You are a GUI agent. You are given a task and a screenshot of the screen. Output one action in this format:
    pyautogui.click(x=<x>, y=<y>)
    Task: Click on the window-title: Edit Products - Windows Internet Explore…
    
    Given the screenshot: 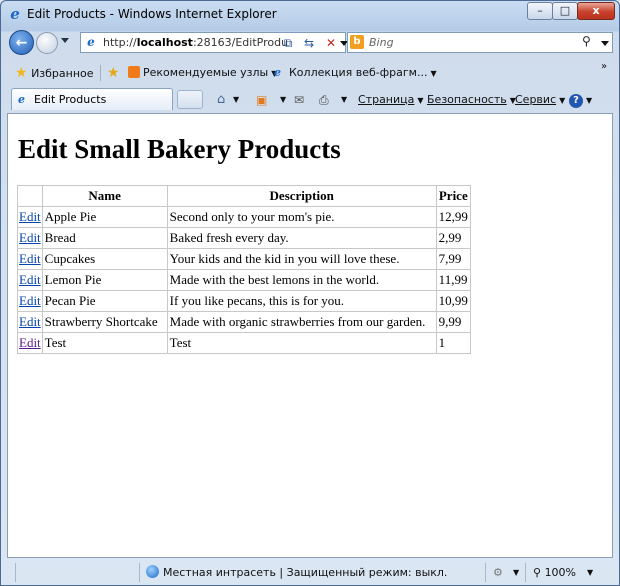 What is the action you would take?
    pyautogui.click(x=152, y=14)
    